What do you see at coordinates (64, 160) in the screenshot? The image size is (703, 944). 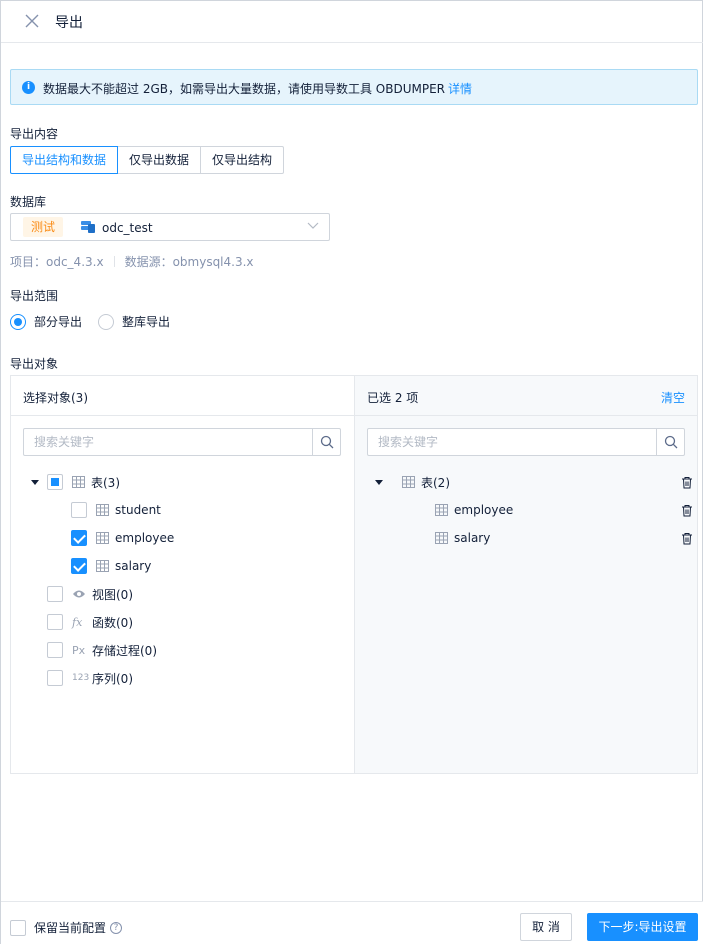 I see `option-structure-and-data: 导出结构和数据` at bounding box center [64, 160].